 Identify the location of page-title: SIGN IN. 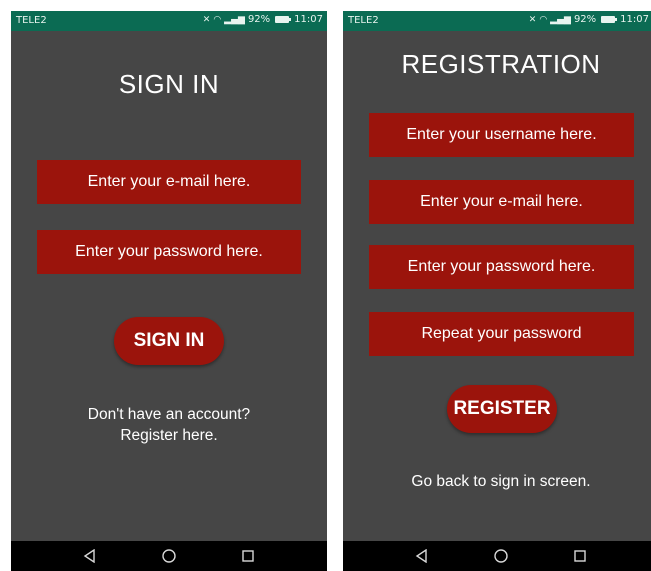
(169, 84).